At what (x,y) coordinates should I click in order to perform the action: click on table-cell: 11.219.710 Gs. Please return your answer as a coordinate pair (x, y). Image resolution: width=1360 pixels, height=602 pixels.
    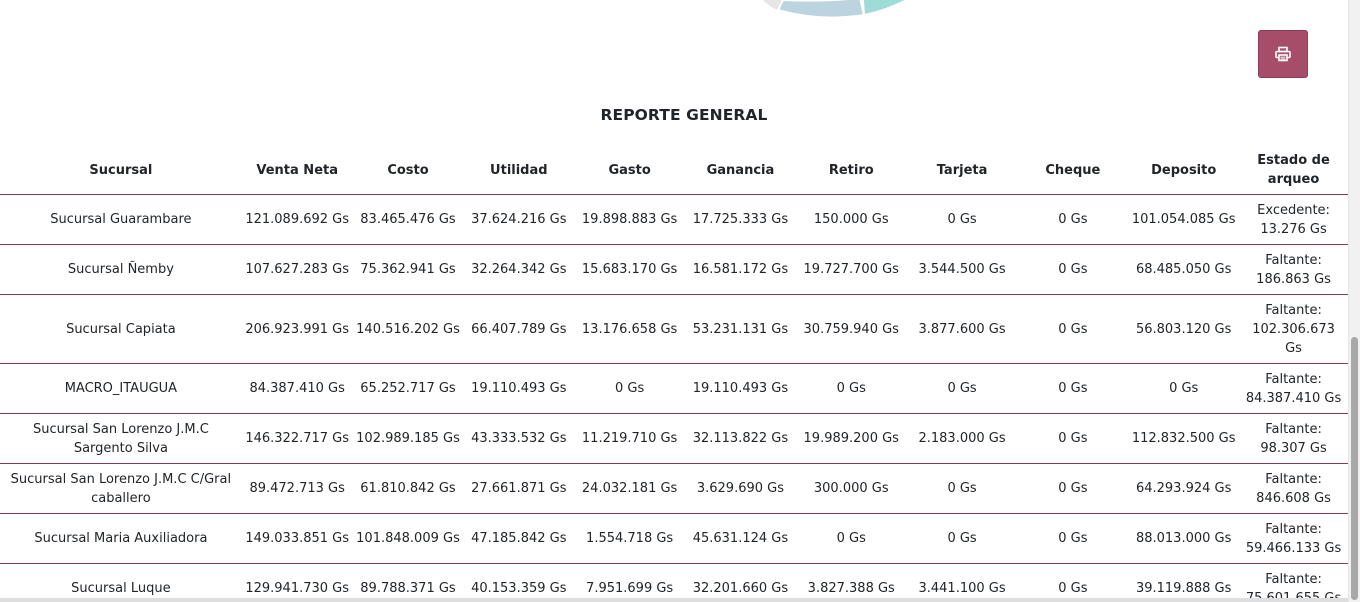
    Looking at the image, I should click on (630, 438).